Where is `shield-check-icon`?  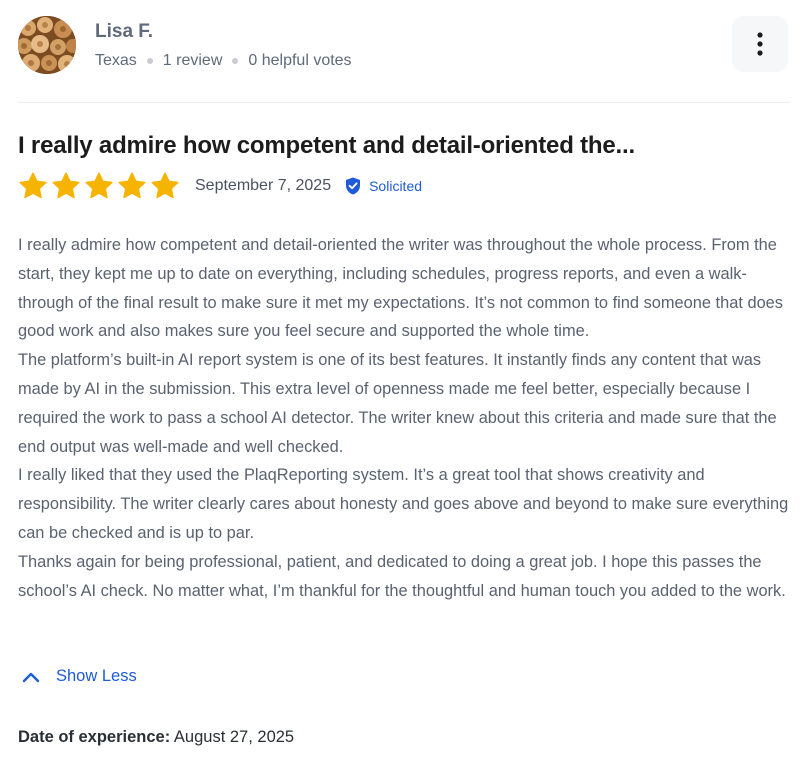
shield-check-icon is located at coordinates (353, 186).